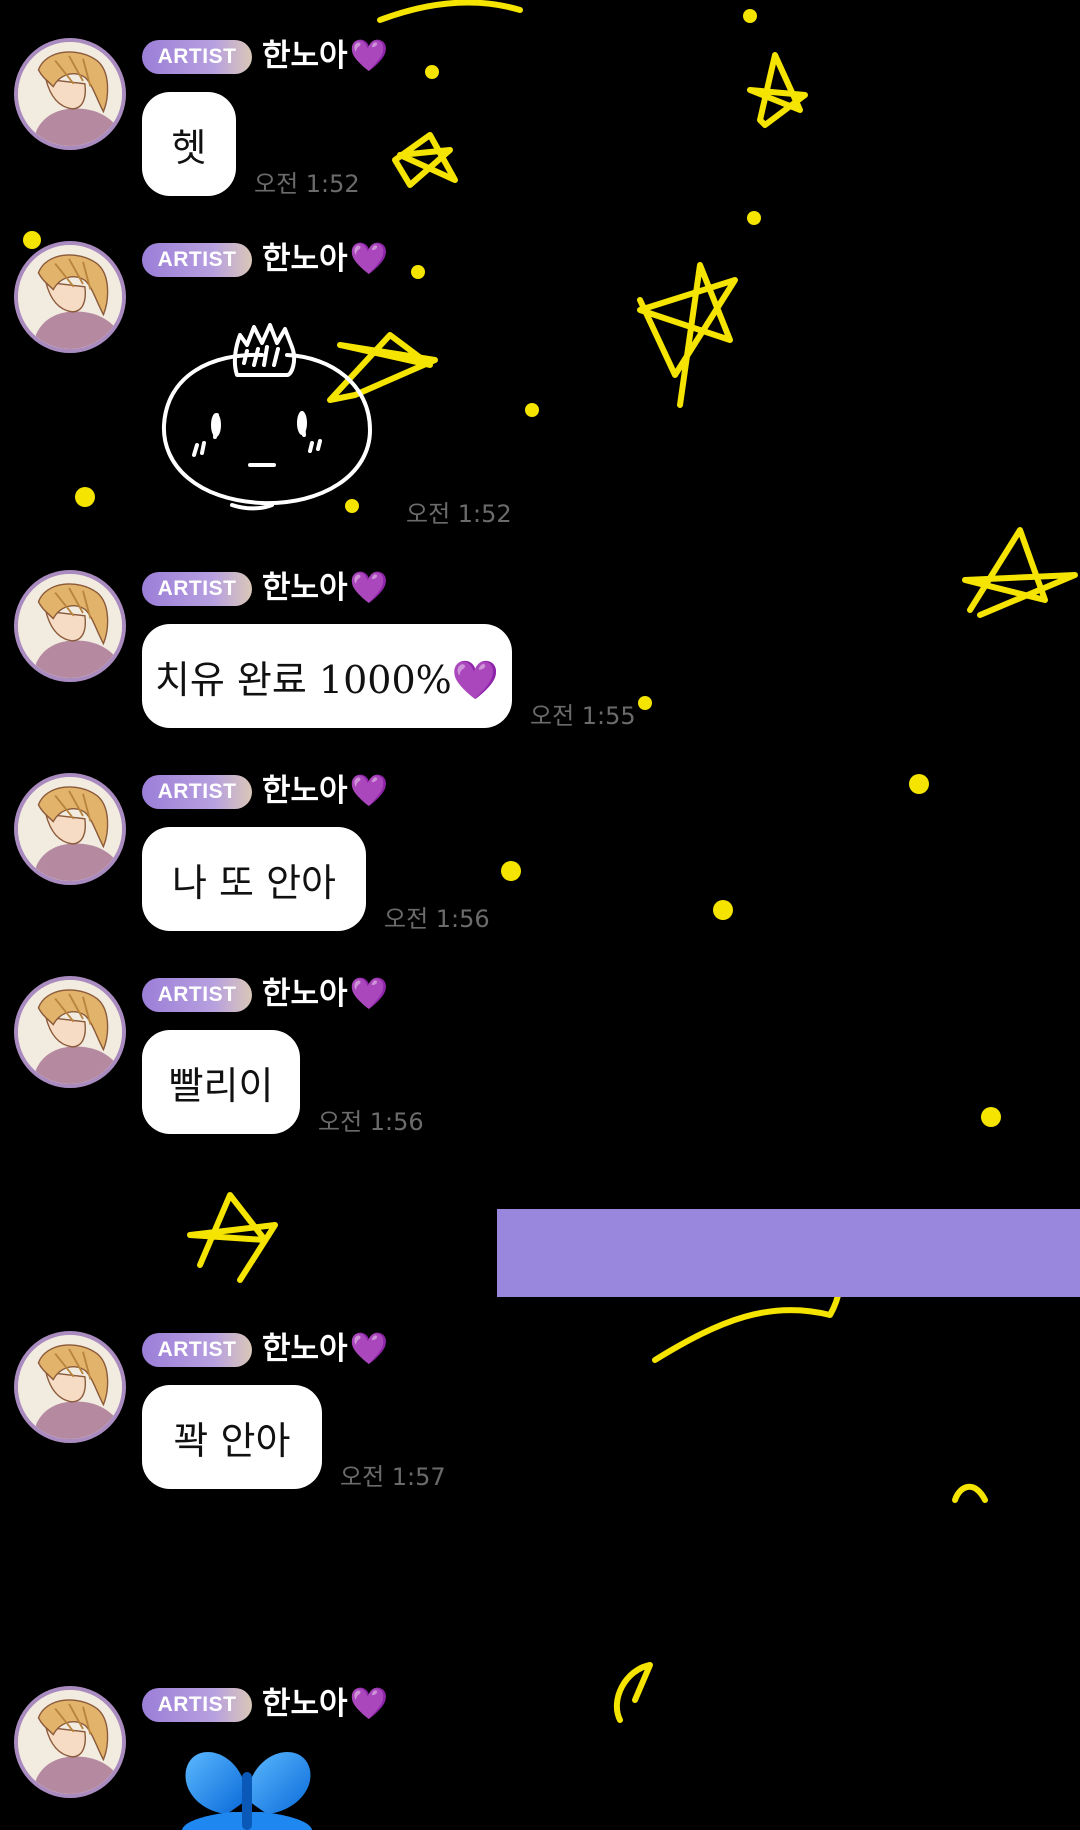  What do you see at coordinates (221, 1082) in the screenshot?
I see `message-bubble: 빨리이` at bounding box center [221, 1082].